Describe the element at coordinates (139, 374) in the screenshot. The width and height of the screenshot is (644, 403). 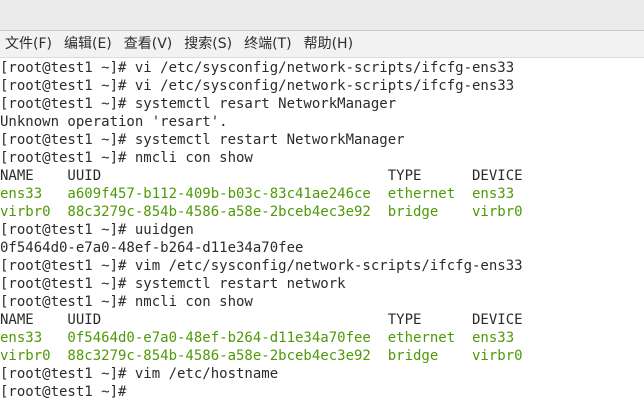
I see `terminal-text: [root@test1 ~]# vim /etc/hostname` at that location.